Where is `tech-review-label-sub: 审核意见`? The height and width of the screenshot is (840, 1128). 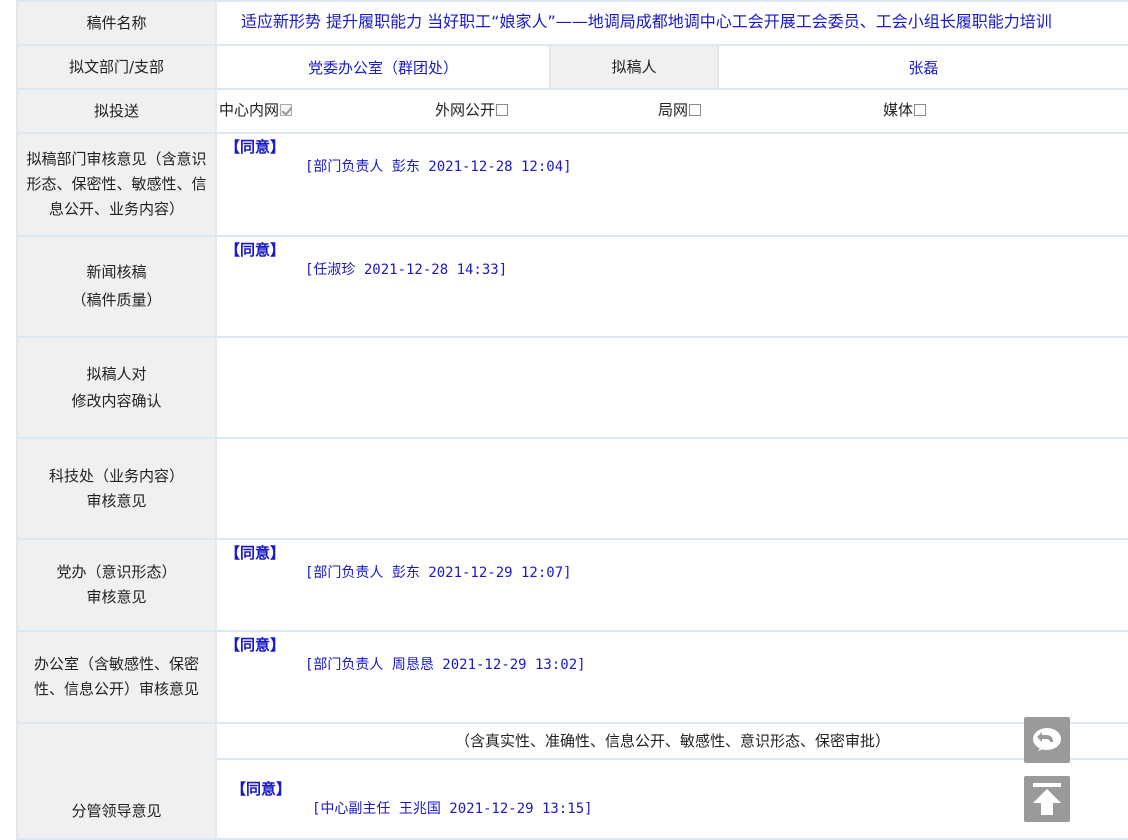
tech-review-label-sub: 审核意见 is located at coordinates (116, 500).